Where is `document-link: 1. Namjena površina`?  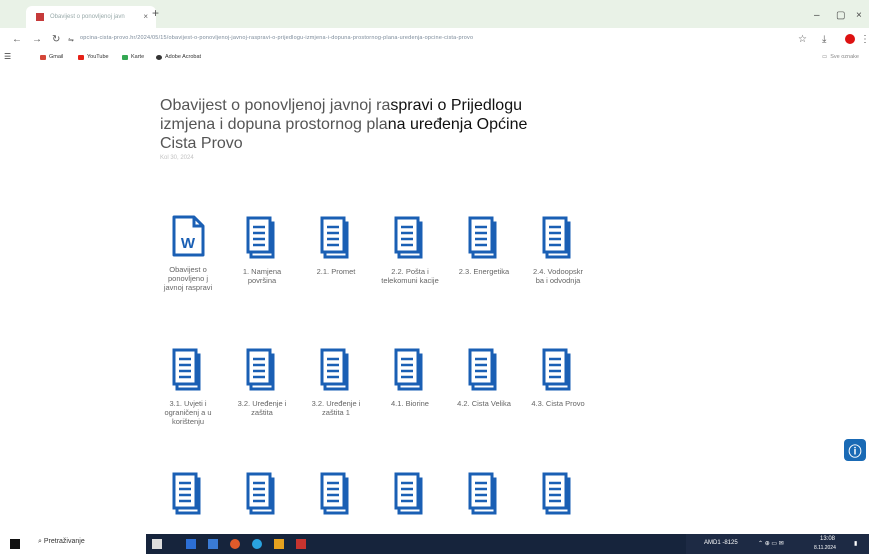
document-link: 1. Namjena površina is located at coordinates (262, 250).